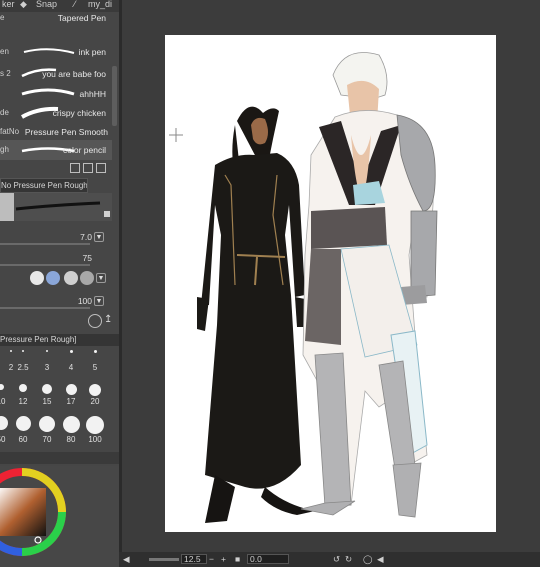 This screenshot has width=540, height=567. I want to click on brush-item: de crispy chicken, so click(56, 113).